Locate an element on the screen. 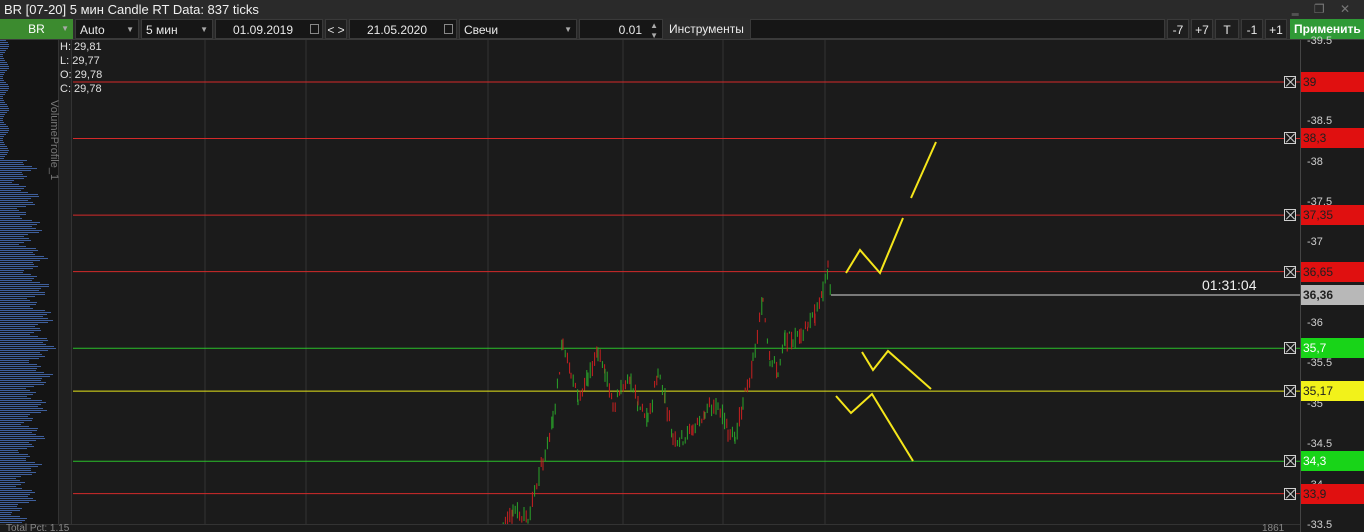  level-price-badge: 35,17 is located at coordinates (1332, 391).